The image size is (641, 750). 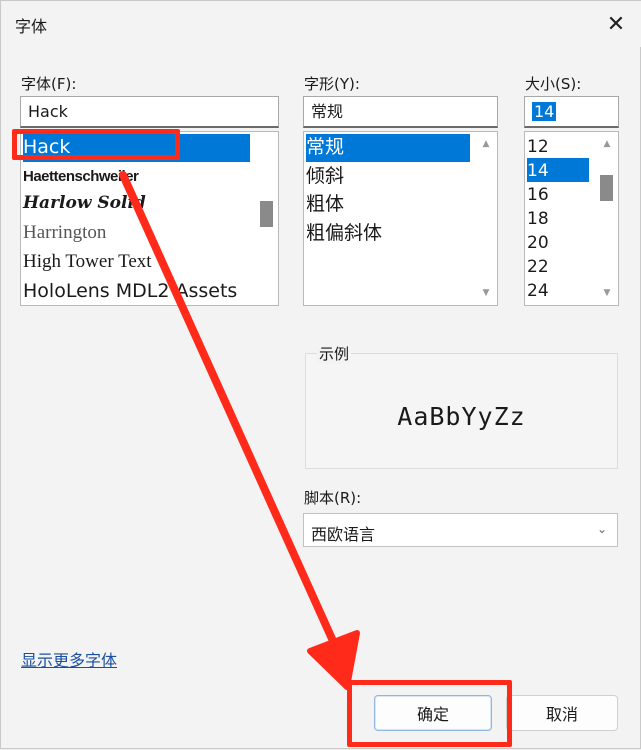 I want to click on style-input: 常规, so click(x=400, y=112).